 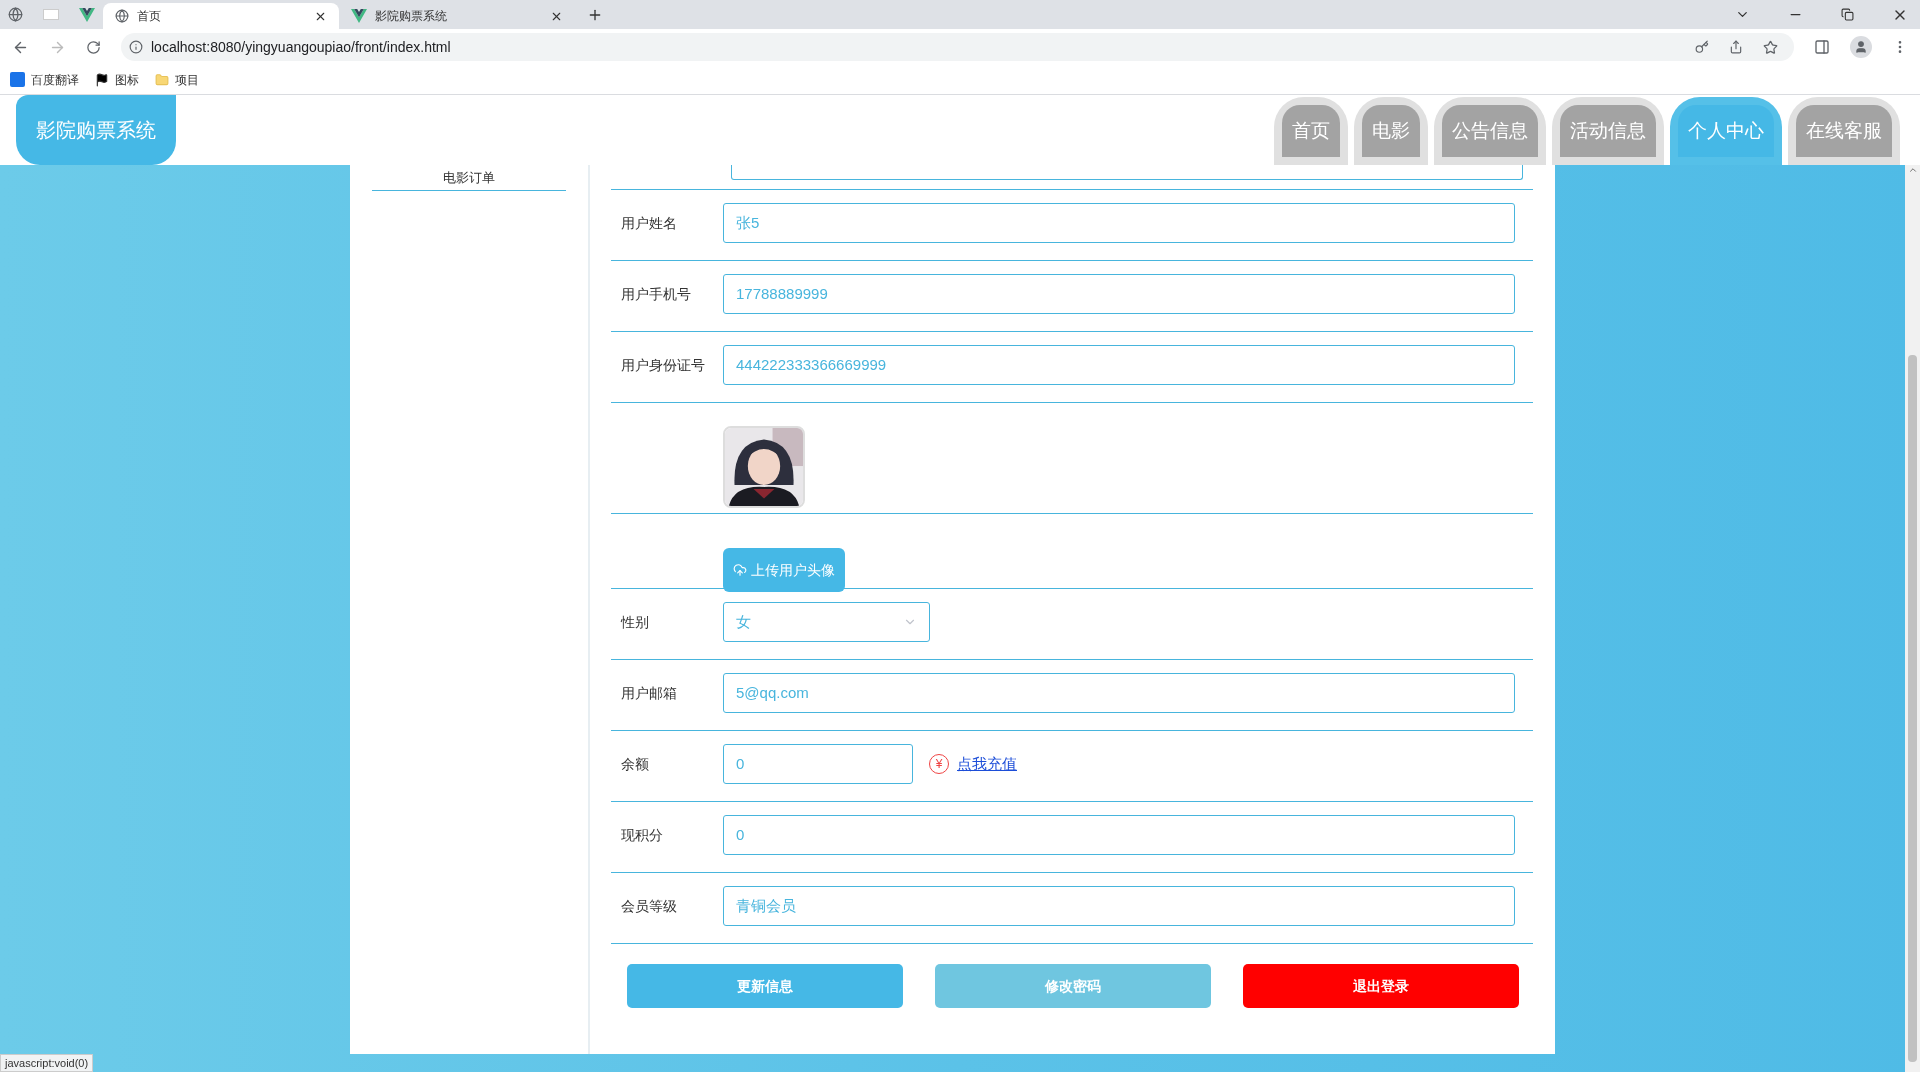 I want to click on share-icon, so click(x=1736, y=47).